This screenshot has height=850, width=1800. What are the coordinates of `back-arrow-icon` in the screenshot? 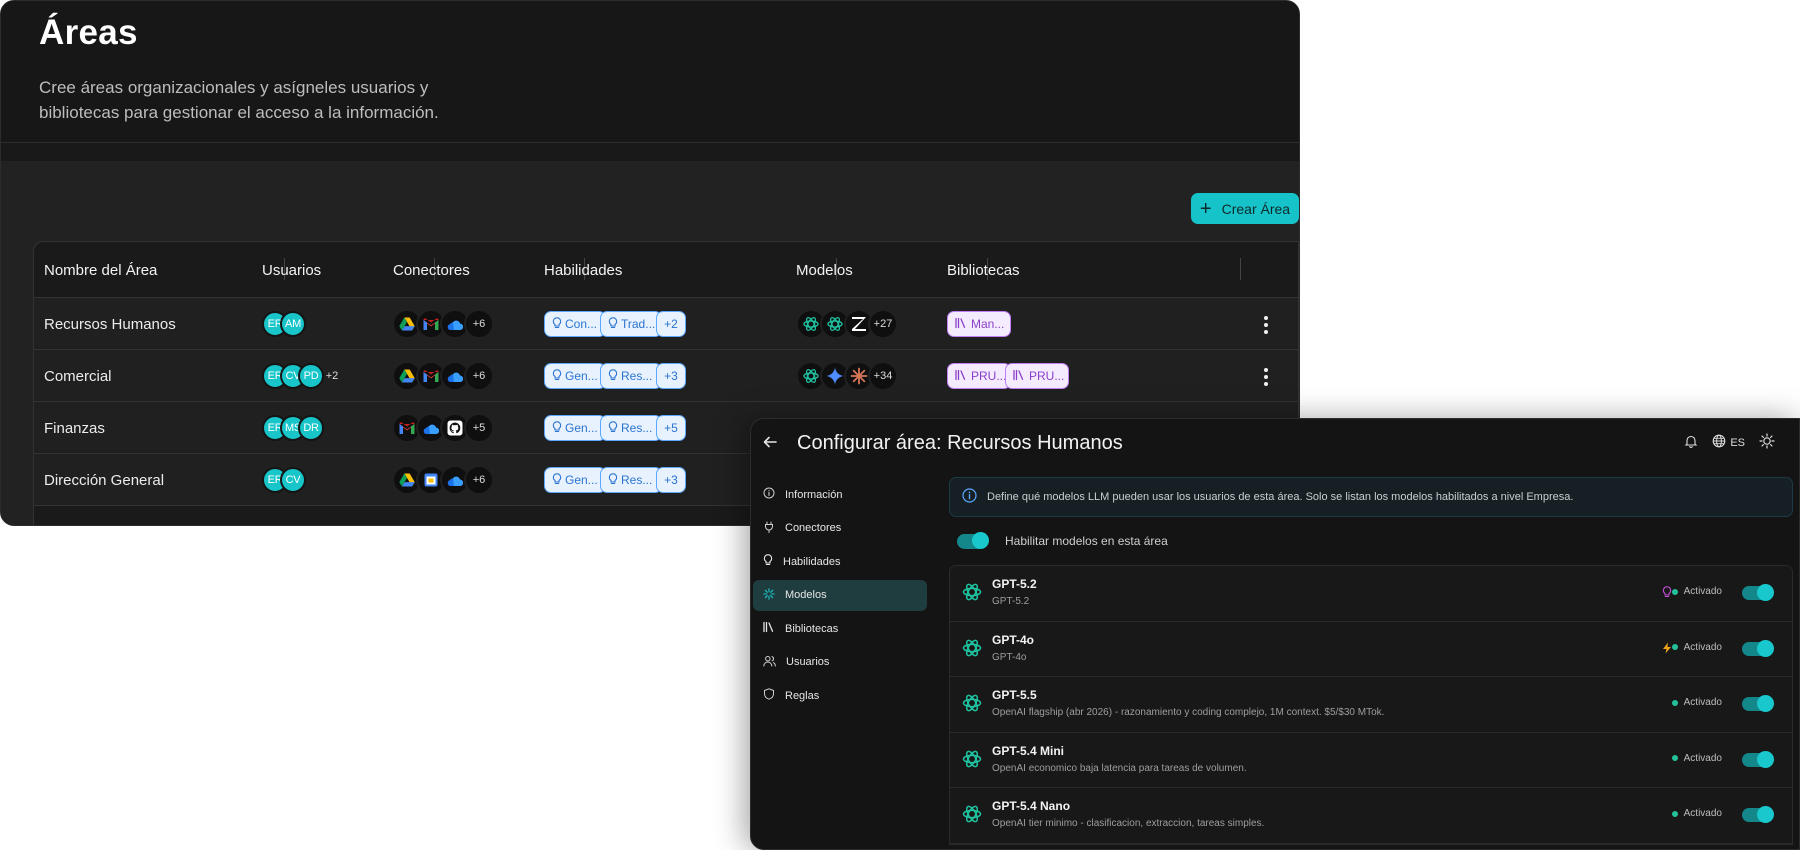 It's located at (776, 443).